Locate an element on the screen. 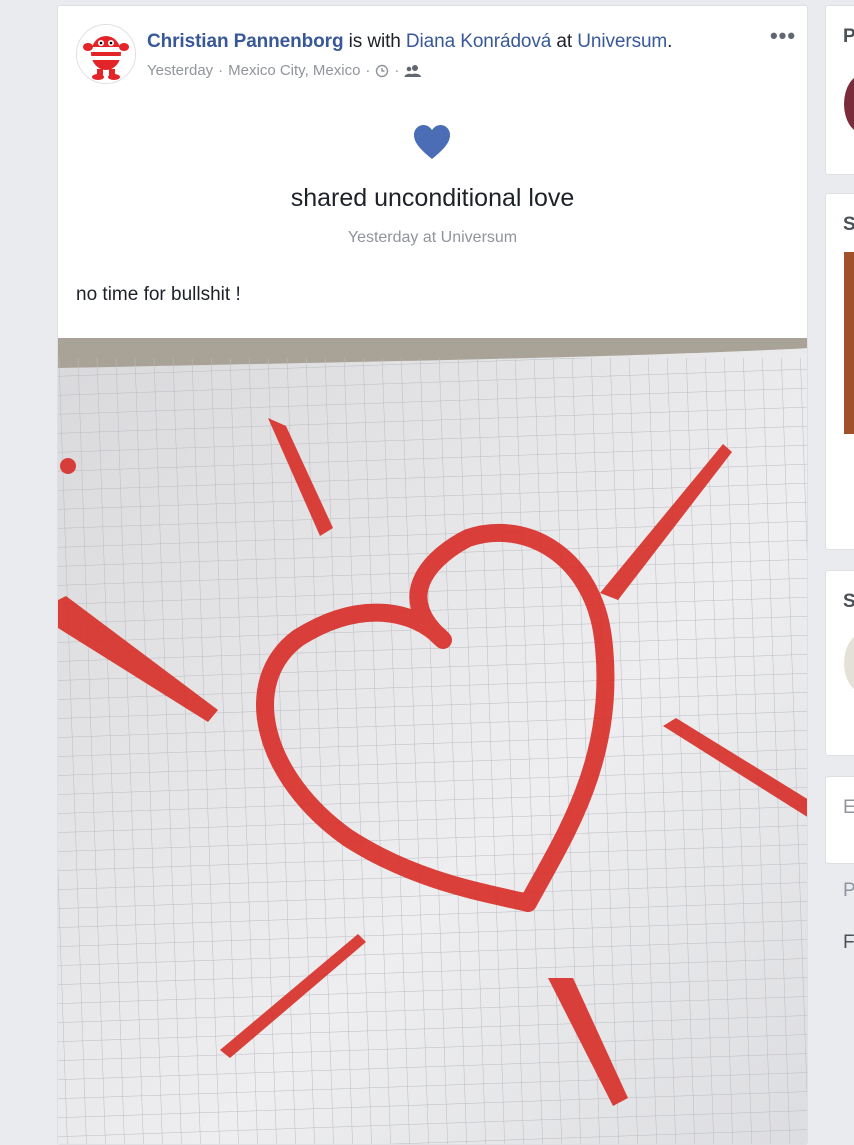 The image size is (854, 1145). friends-icon is located at coordinates (413, 71).